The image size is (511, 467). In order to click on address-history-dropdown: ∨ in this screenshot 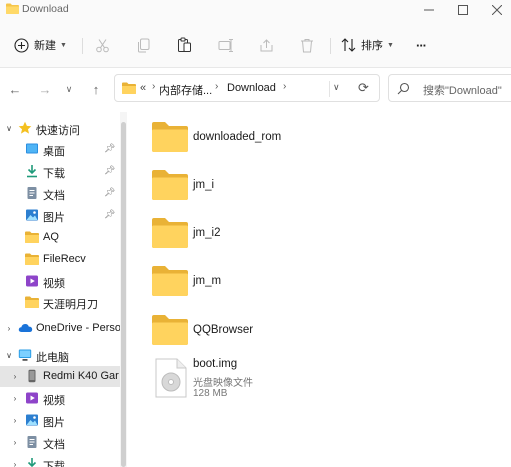, I will do `click(336, 87)`.